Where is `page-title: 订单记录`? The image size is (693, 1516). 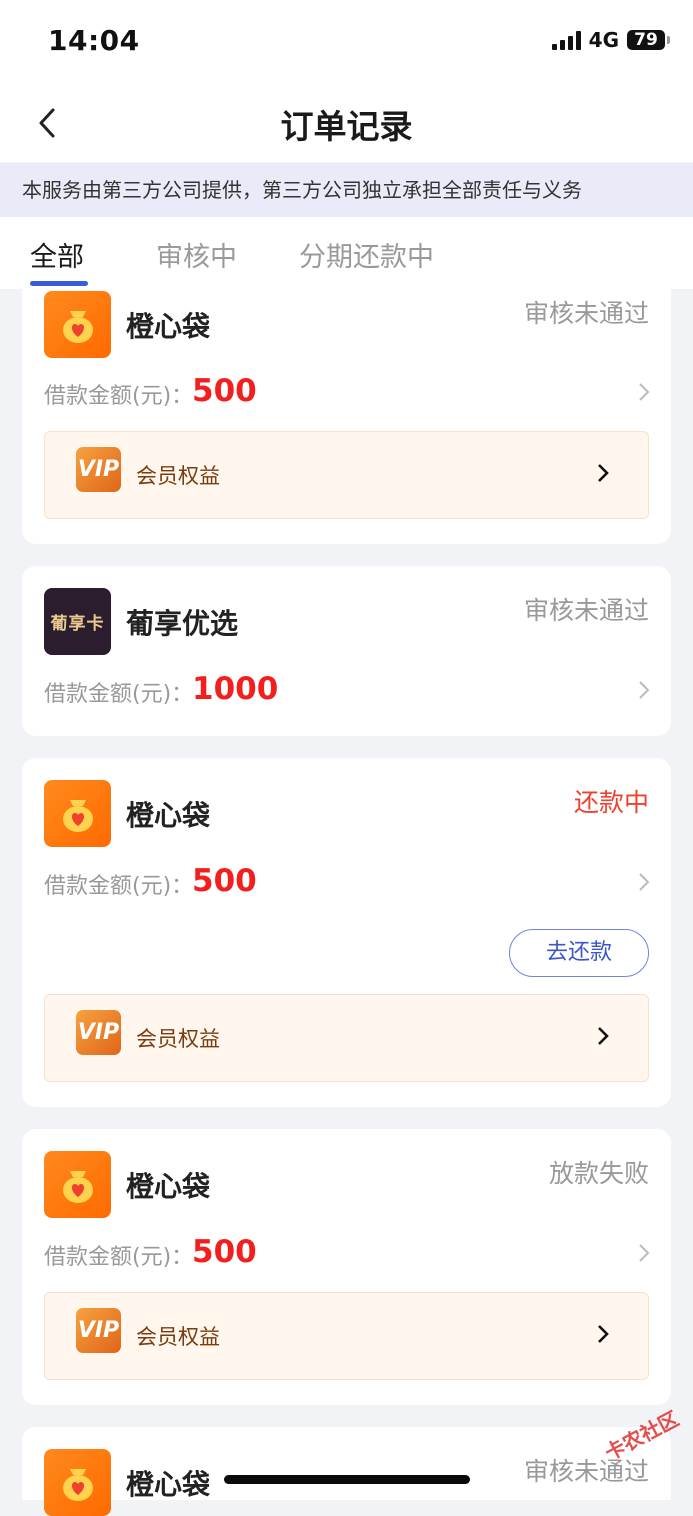 page-title: 订单记录 is located at coordinates (346, 126).